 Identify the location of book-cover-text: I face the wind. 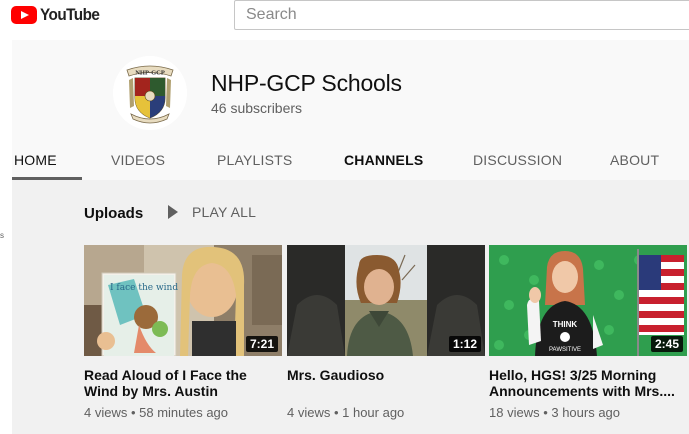
(144, 288).